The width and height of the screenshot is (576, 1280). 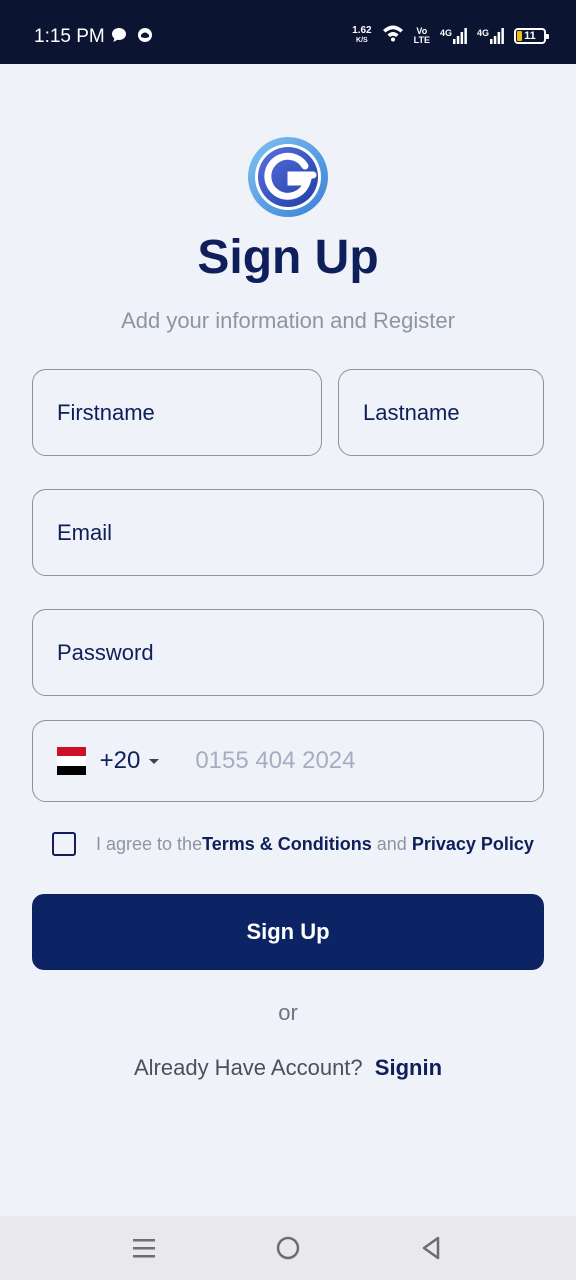 I want to click on sign-up-button: Sign Up, so click(x=288, y=932).